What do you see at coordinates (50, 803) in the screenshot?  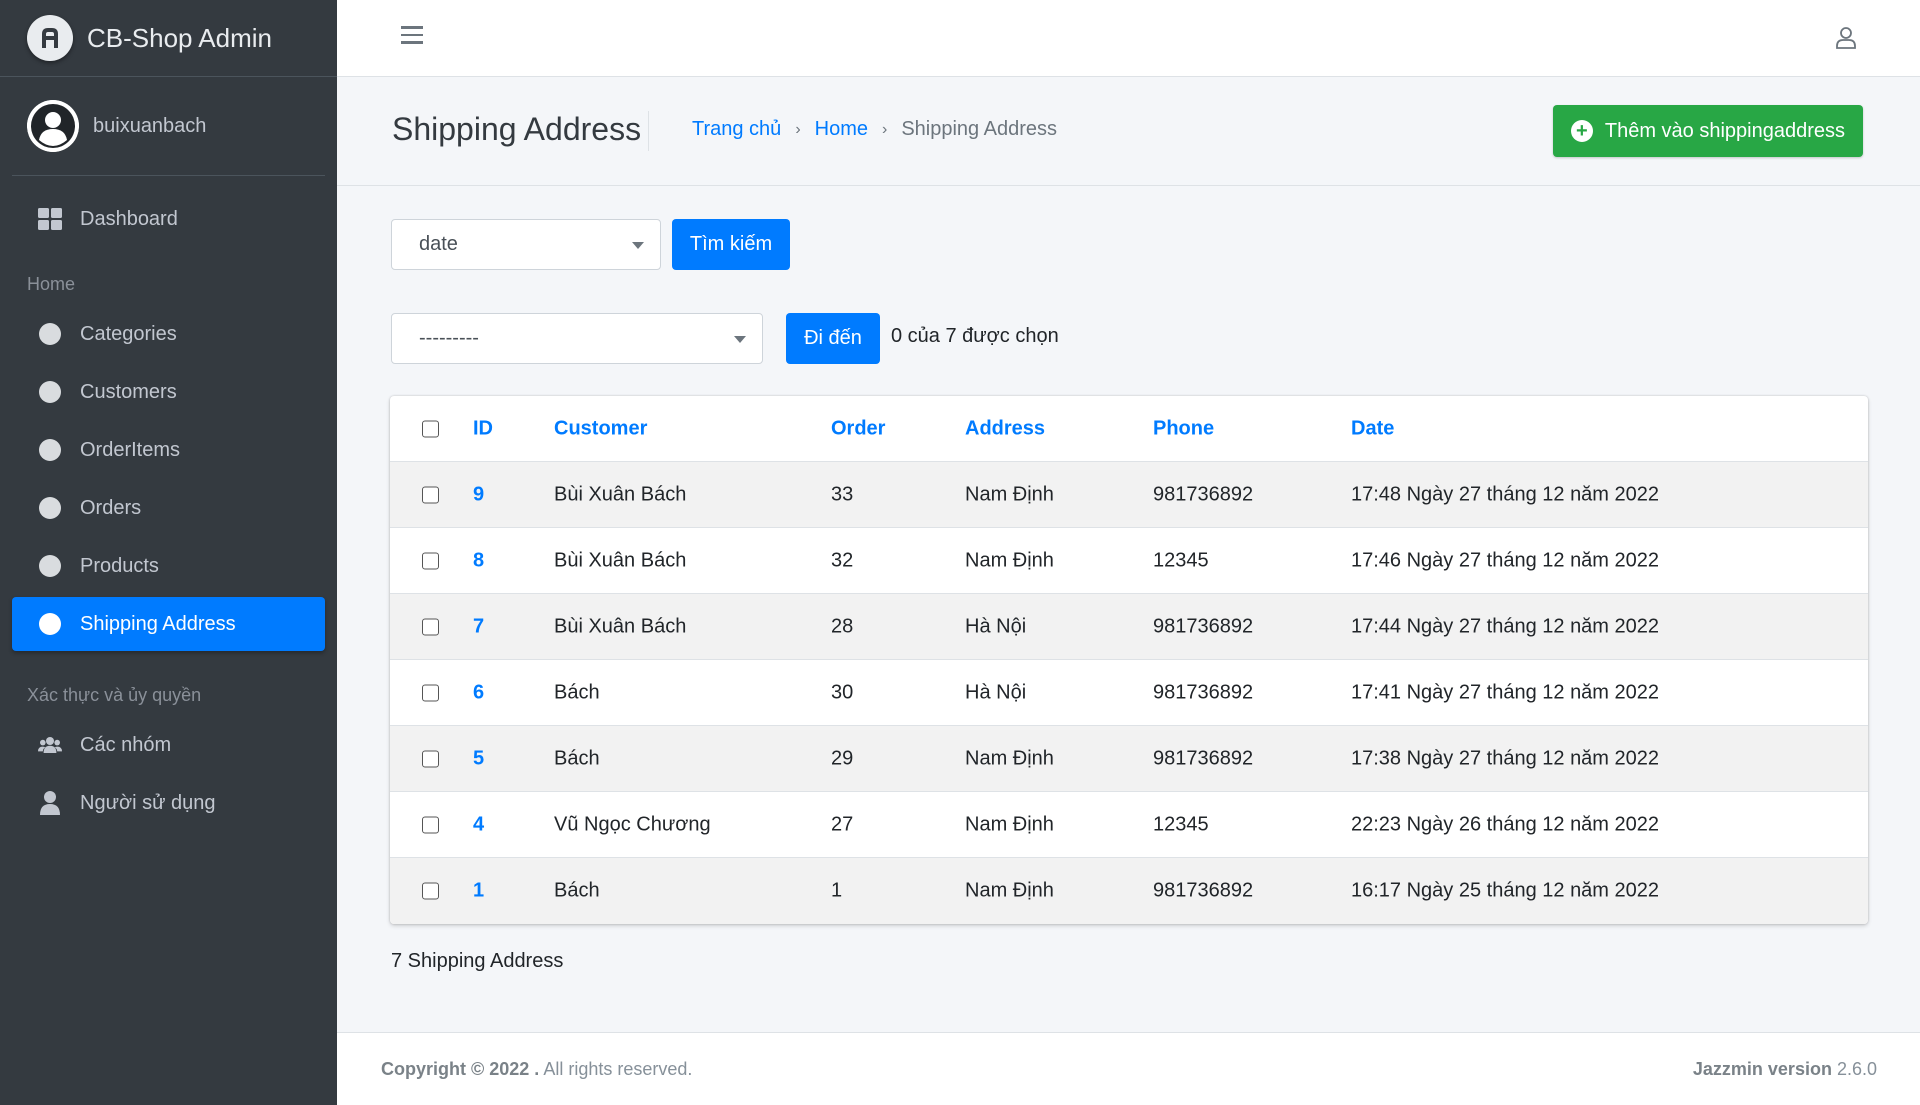 I see `user-icon` at bounding box center [50, 803].